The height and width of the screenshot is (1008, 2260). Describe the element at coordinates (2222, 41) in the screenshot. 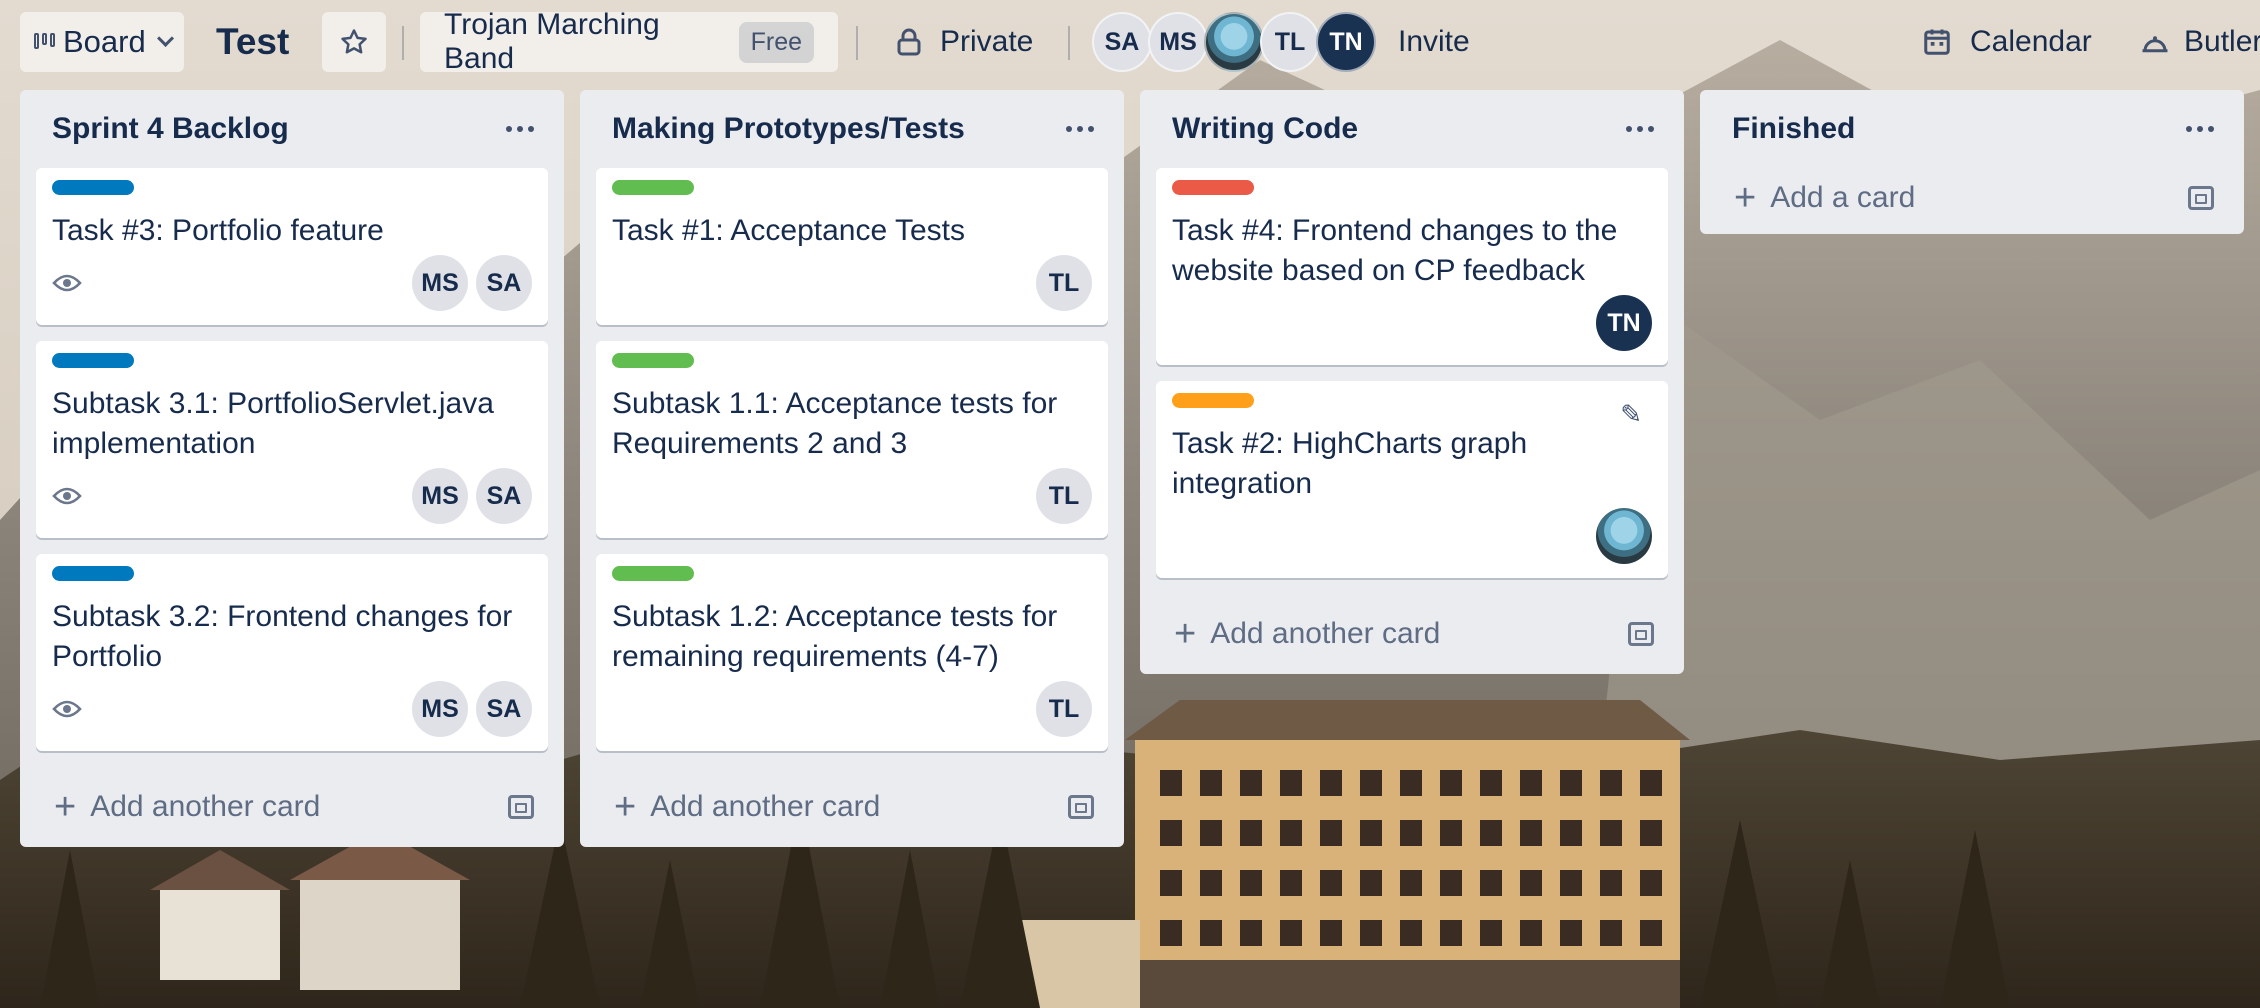

I see `butler-label: Butler` at that location.